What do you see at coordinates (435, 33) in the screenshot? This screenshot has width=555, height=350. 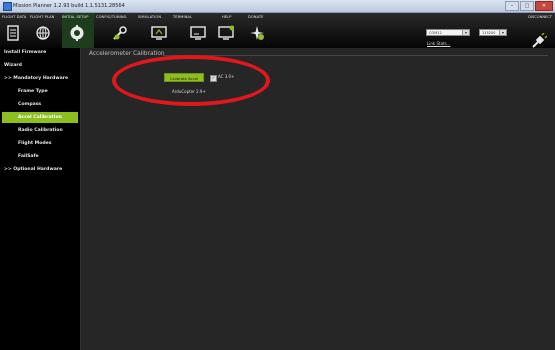 I see `port-value: COM12` at bounding box center [435, 33].